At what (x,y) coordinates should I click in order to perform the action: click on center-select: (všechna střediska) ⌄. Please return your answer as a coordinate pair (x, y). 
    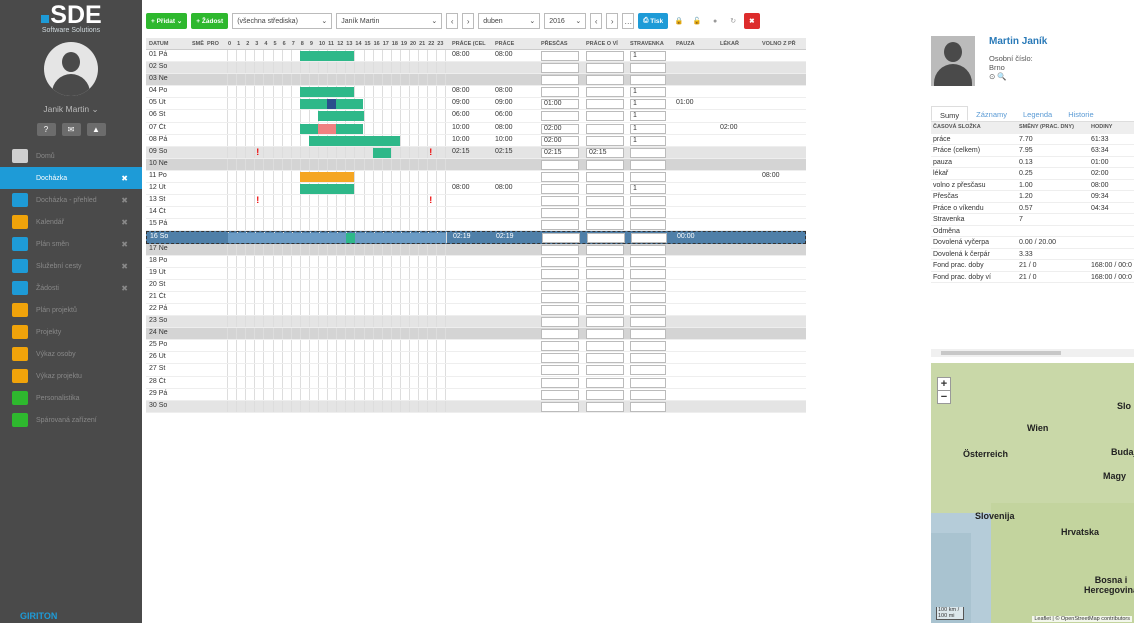
    Looking at the image, I should click on (282, 21).